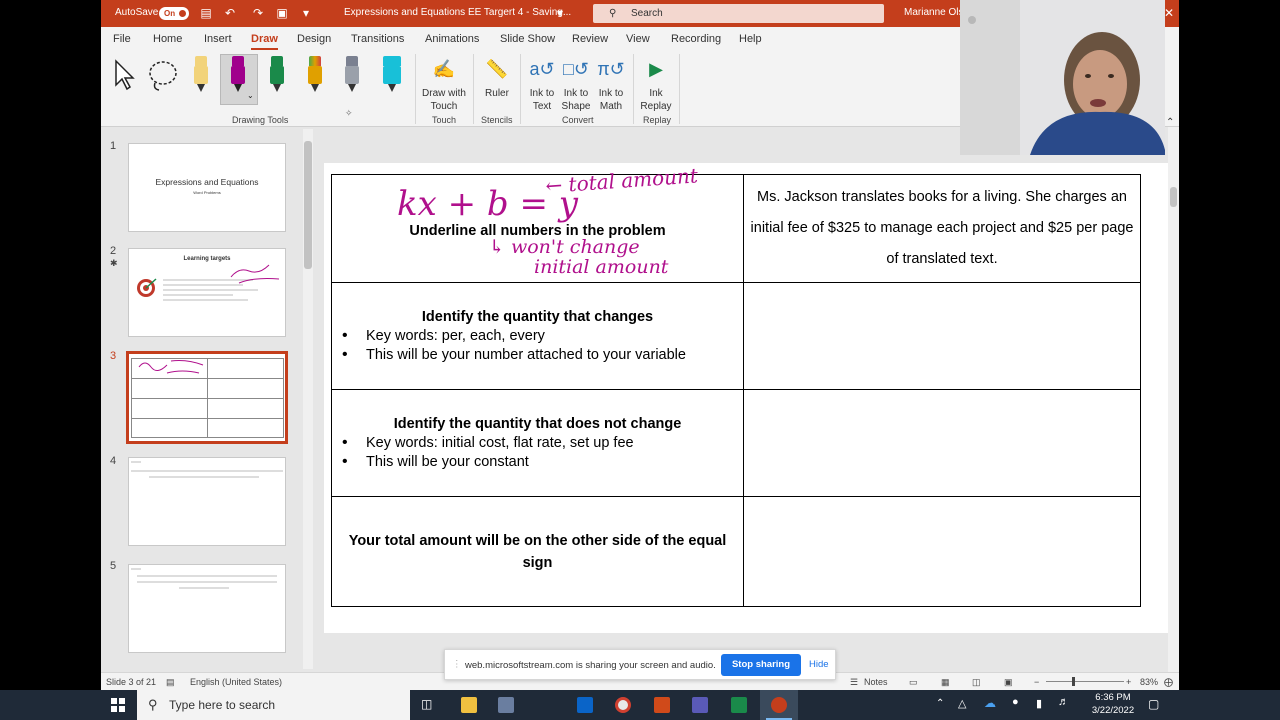  Describe the element at coordinates (940, 703) in the screenshot. I see `tray-chevron-icon: ⌃` at that location.